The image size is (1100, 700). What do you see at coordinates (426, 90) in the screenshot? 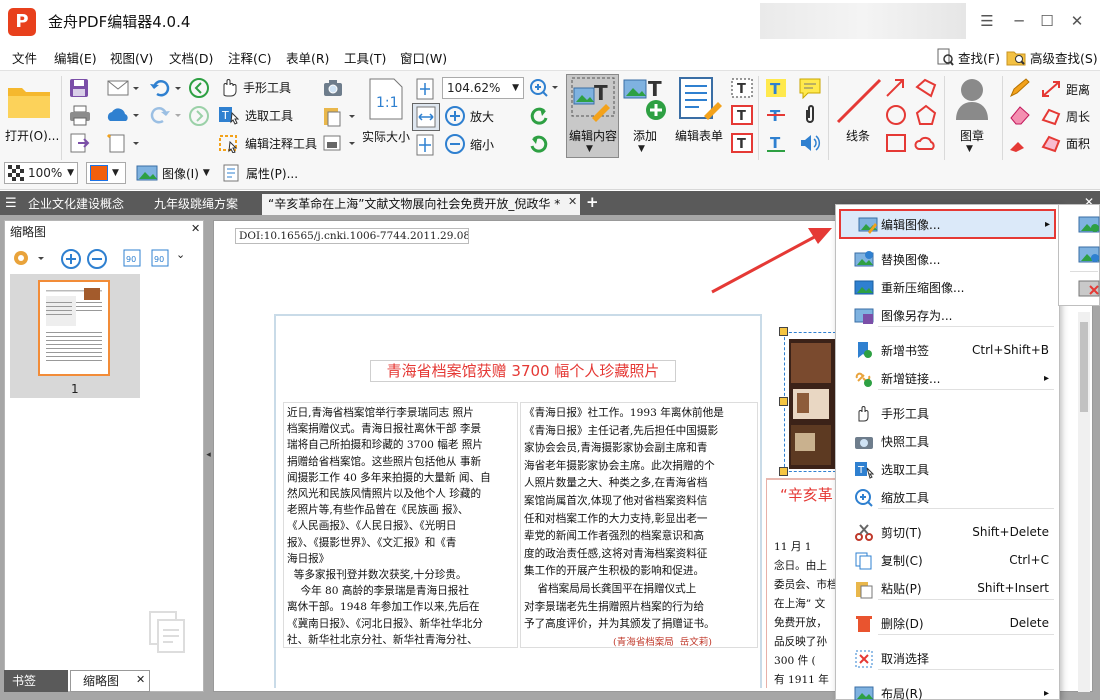
I see `fit-page-icon` at bounding box center [426, 90].